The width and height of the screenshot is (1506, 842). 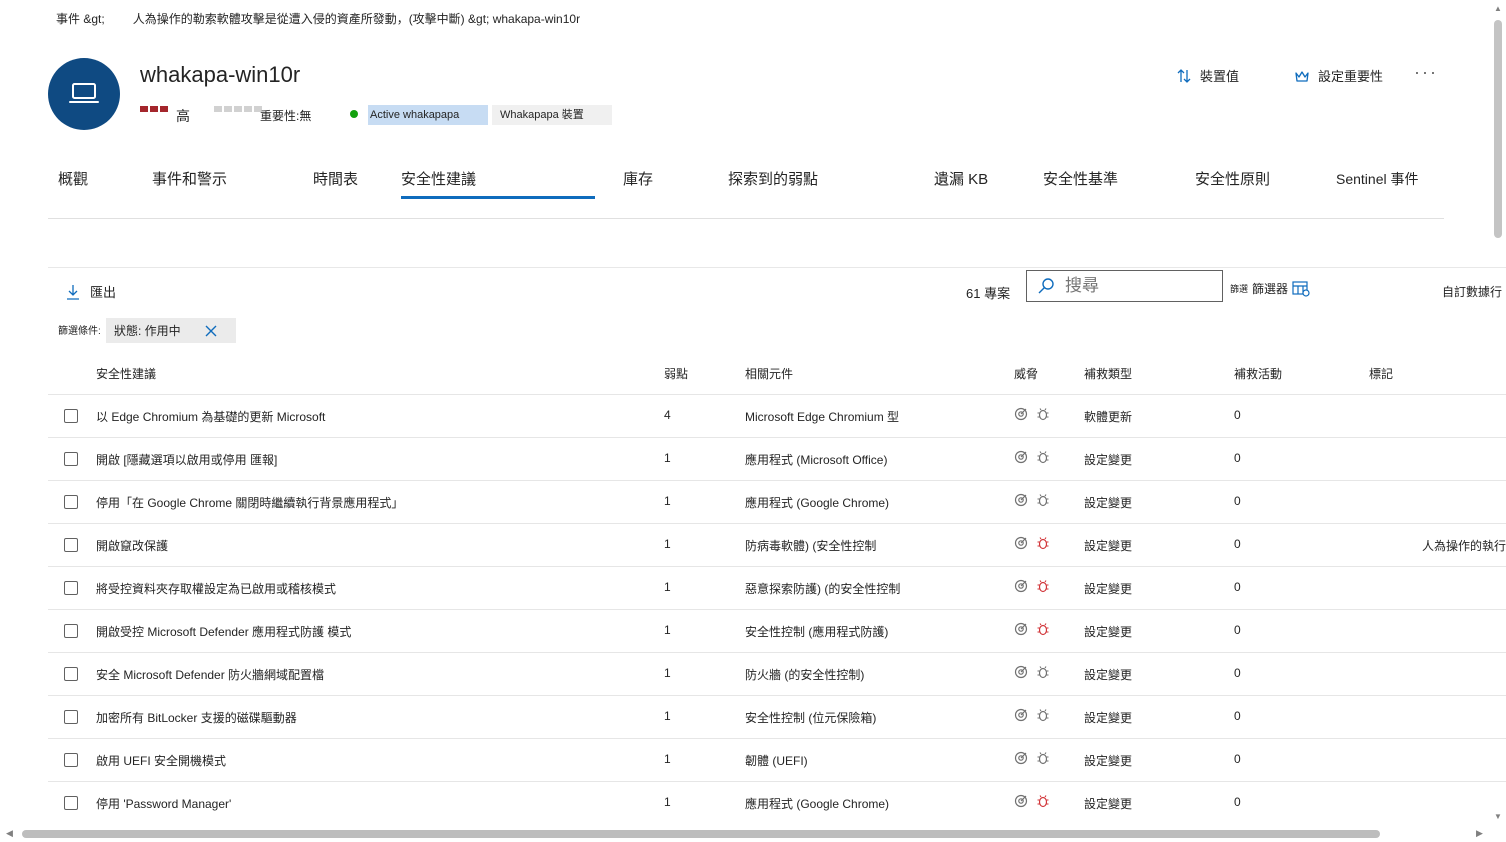 What do you see at coordinates (223, 631) in the screenshot?
I see `recommendation-cell: 開啟受控 Microsoft Defender 應用程式防護 模式` at bounding box center [223, 631].